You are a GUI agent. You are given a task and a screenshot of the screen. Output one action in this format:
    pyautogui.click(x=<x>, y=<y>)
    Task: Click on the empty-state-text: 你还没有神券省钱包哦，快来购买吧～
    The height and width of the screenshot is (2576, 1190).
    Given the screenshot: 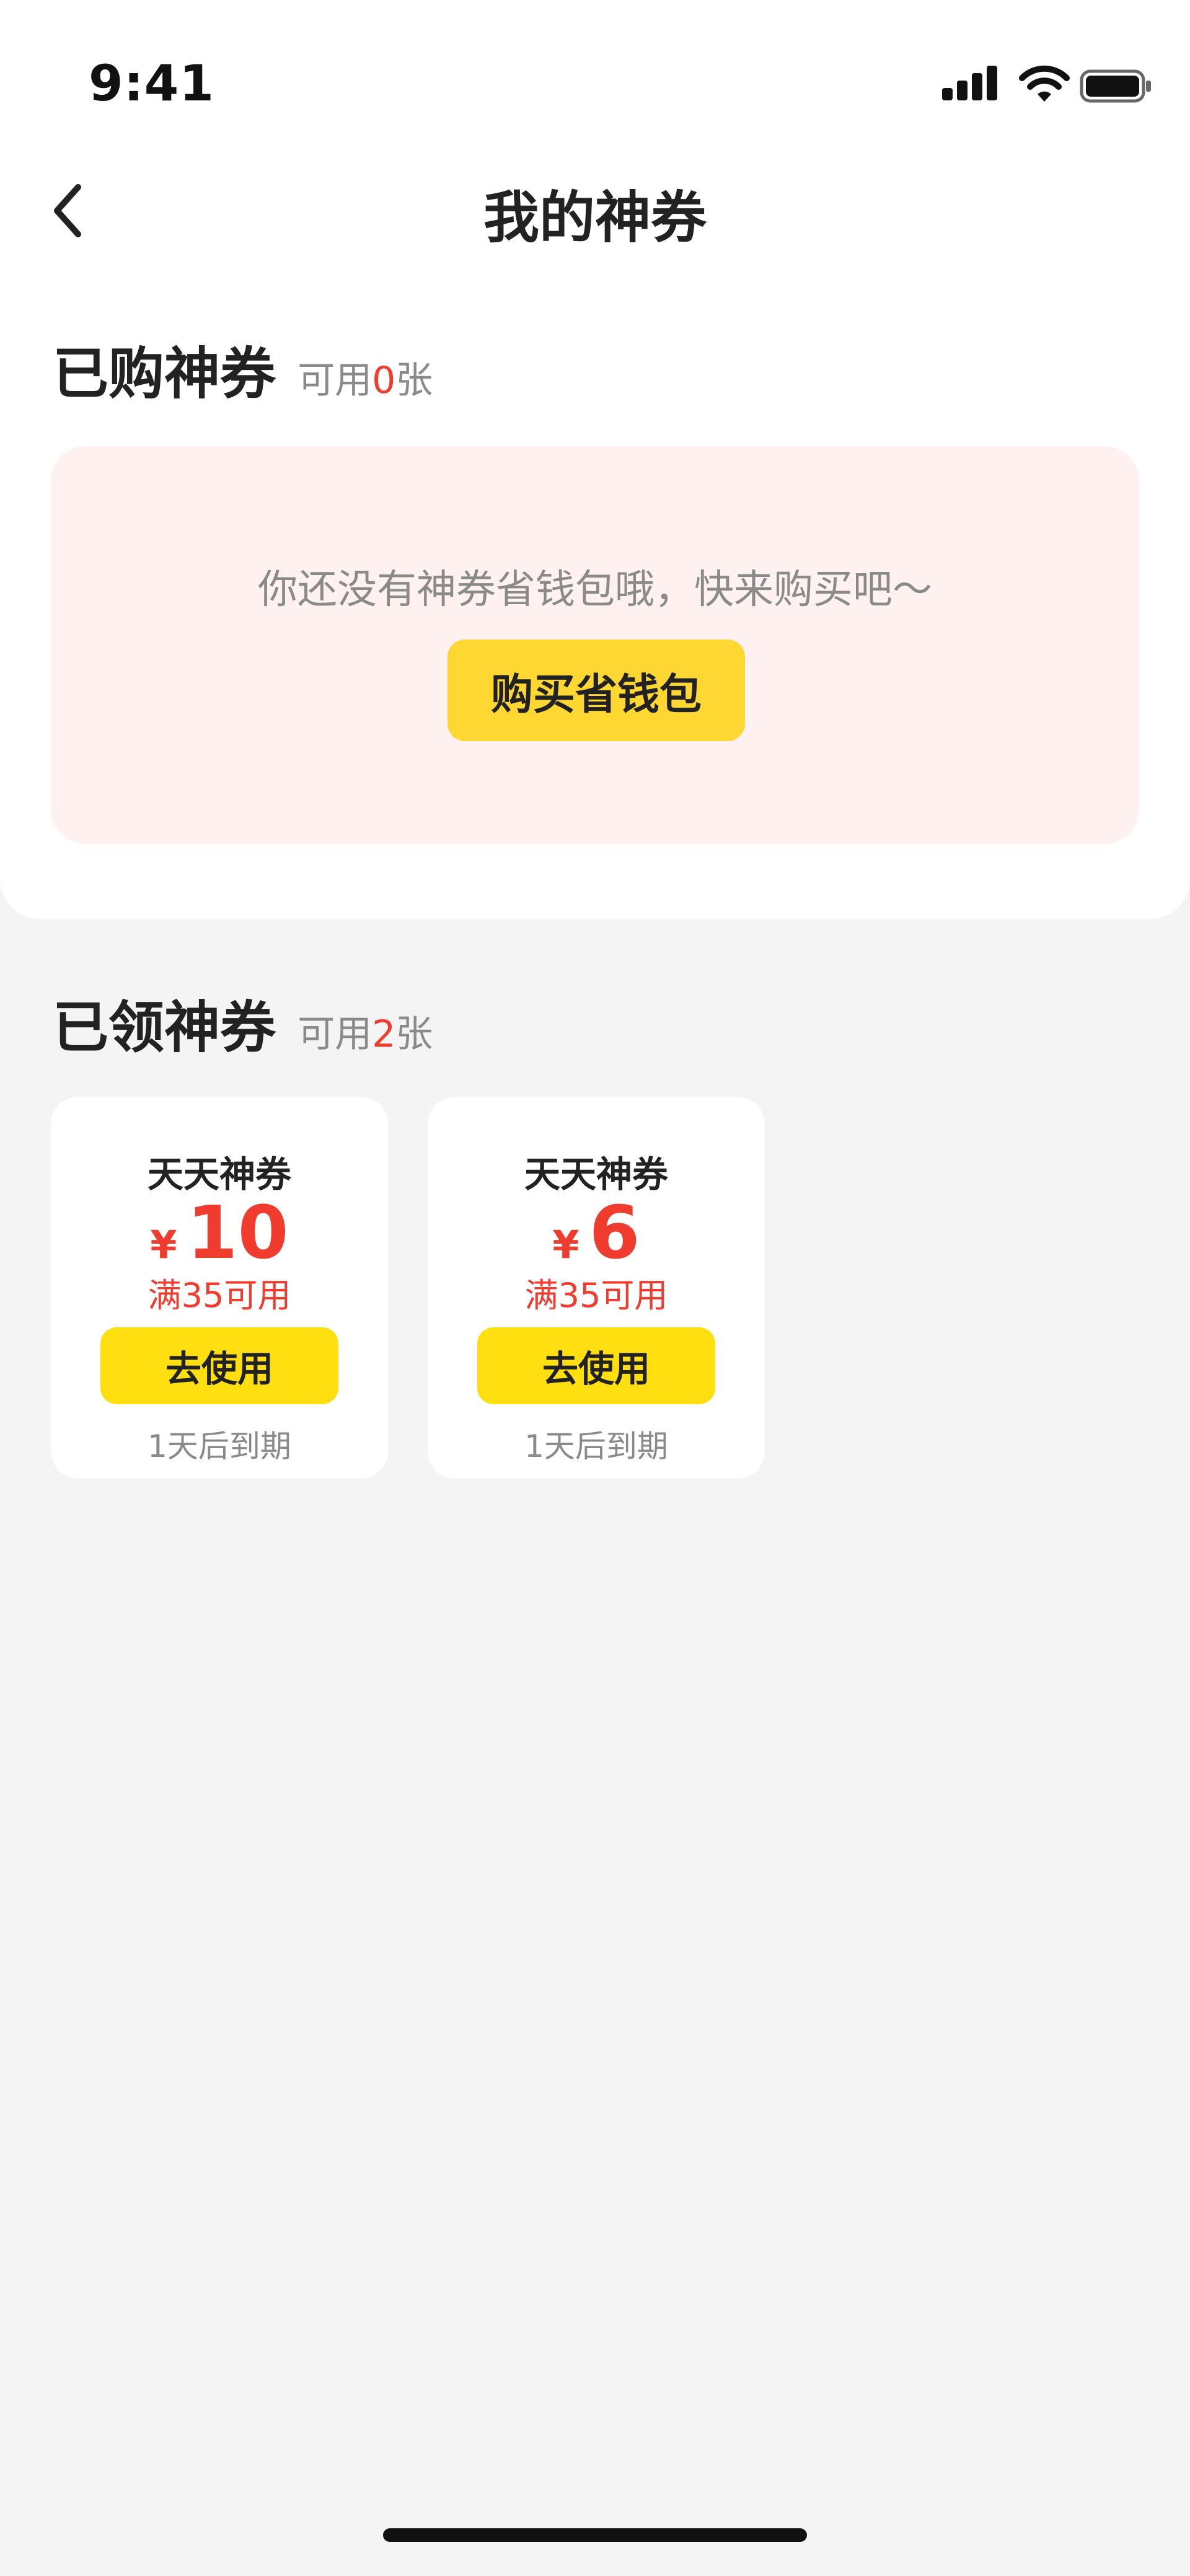 What is the action you would take?
    pyautogui.click(x=595, y=590)
    